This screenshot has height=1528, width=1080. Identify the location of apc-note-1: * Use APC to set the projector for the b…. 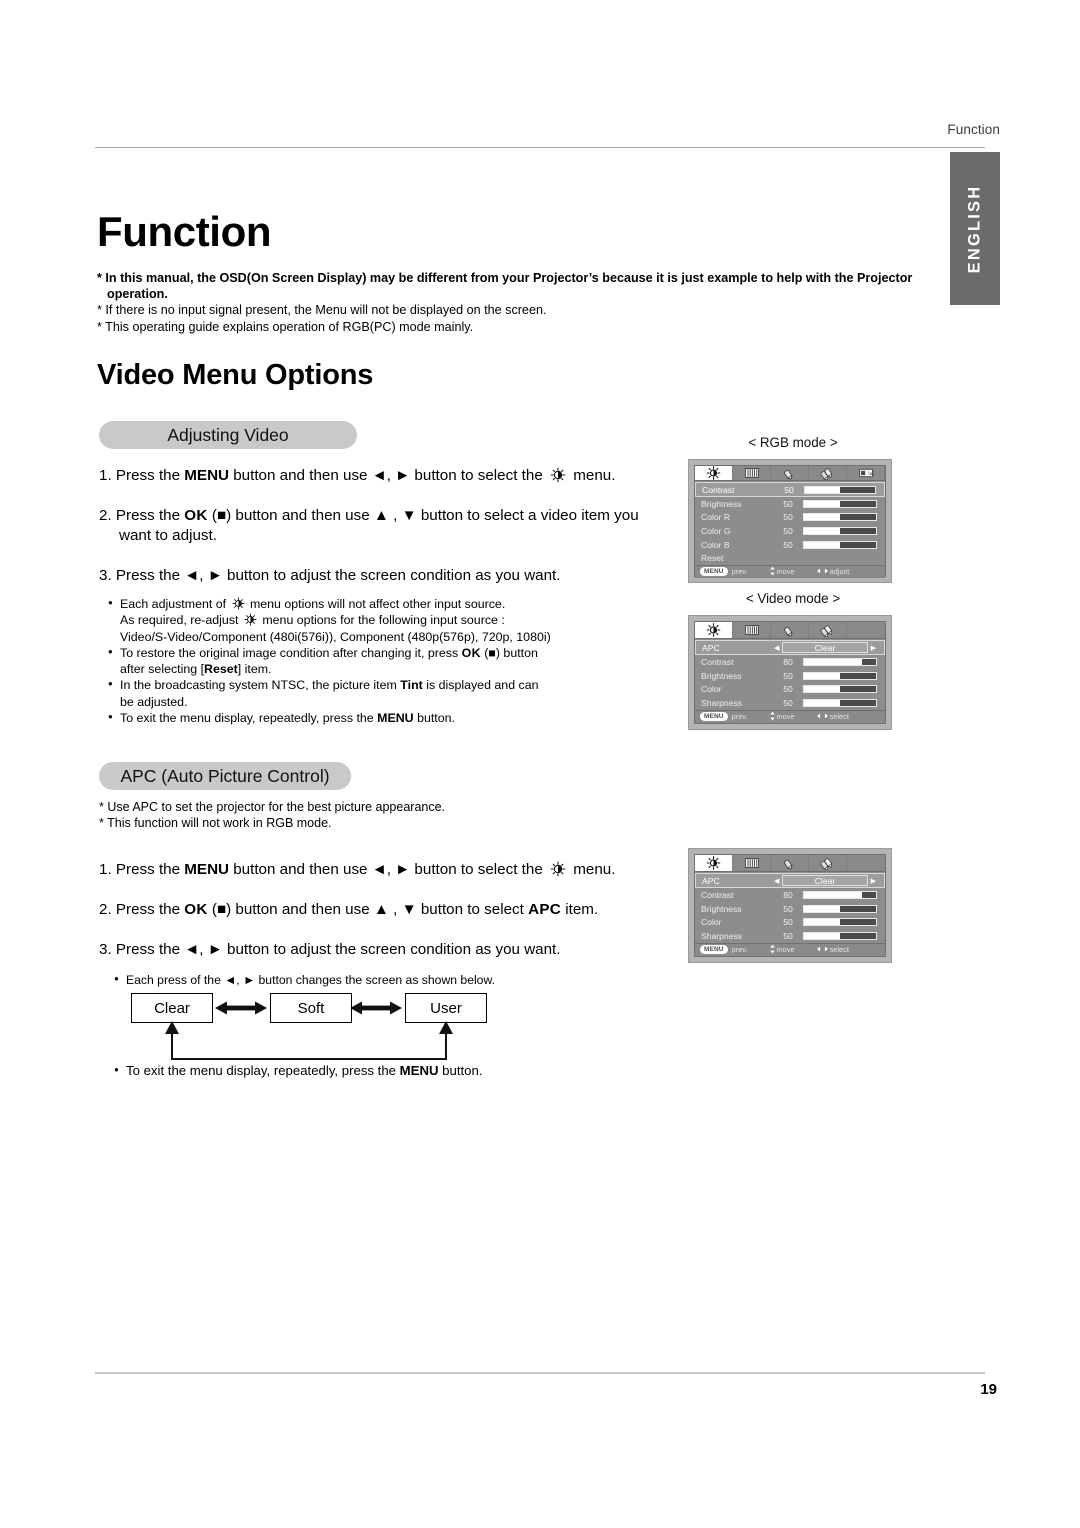
(272, 807).